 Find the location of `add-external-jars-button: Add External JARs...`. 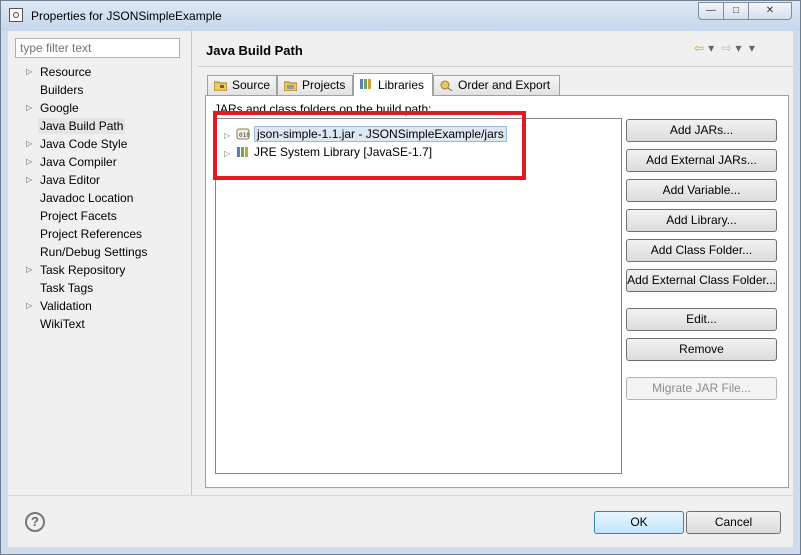

add-external-jars-button: Add External JARs... is located at coordinates (701, 160).